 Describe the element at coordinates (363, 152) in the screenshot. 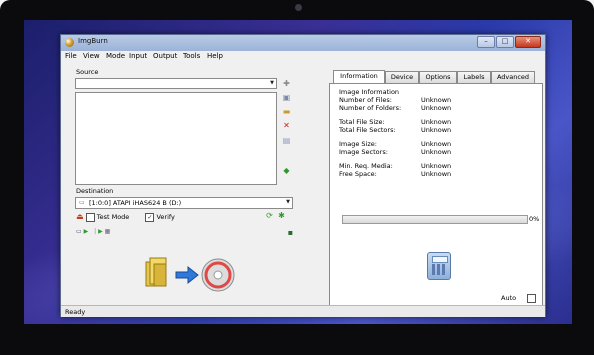

I see `info-label: Image Sectors:` at that location.